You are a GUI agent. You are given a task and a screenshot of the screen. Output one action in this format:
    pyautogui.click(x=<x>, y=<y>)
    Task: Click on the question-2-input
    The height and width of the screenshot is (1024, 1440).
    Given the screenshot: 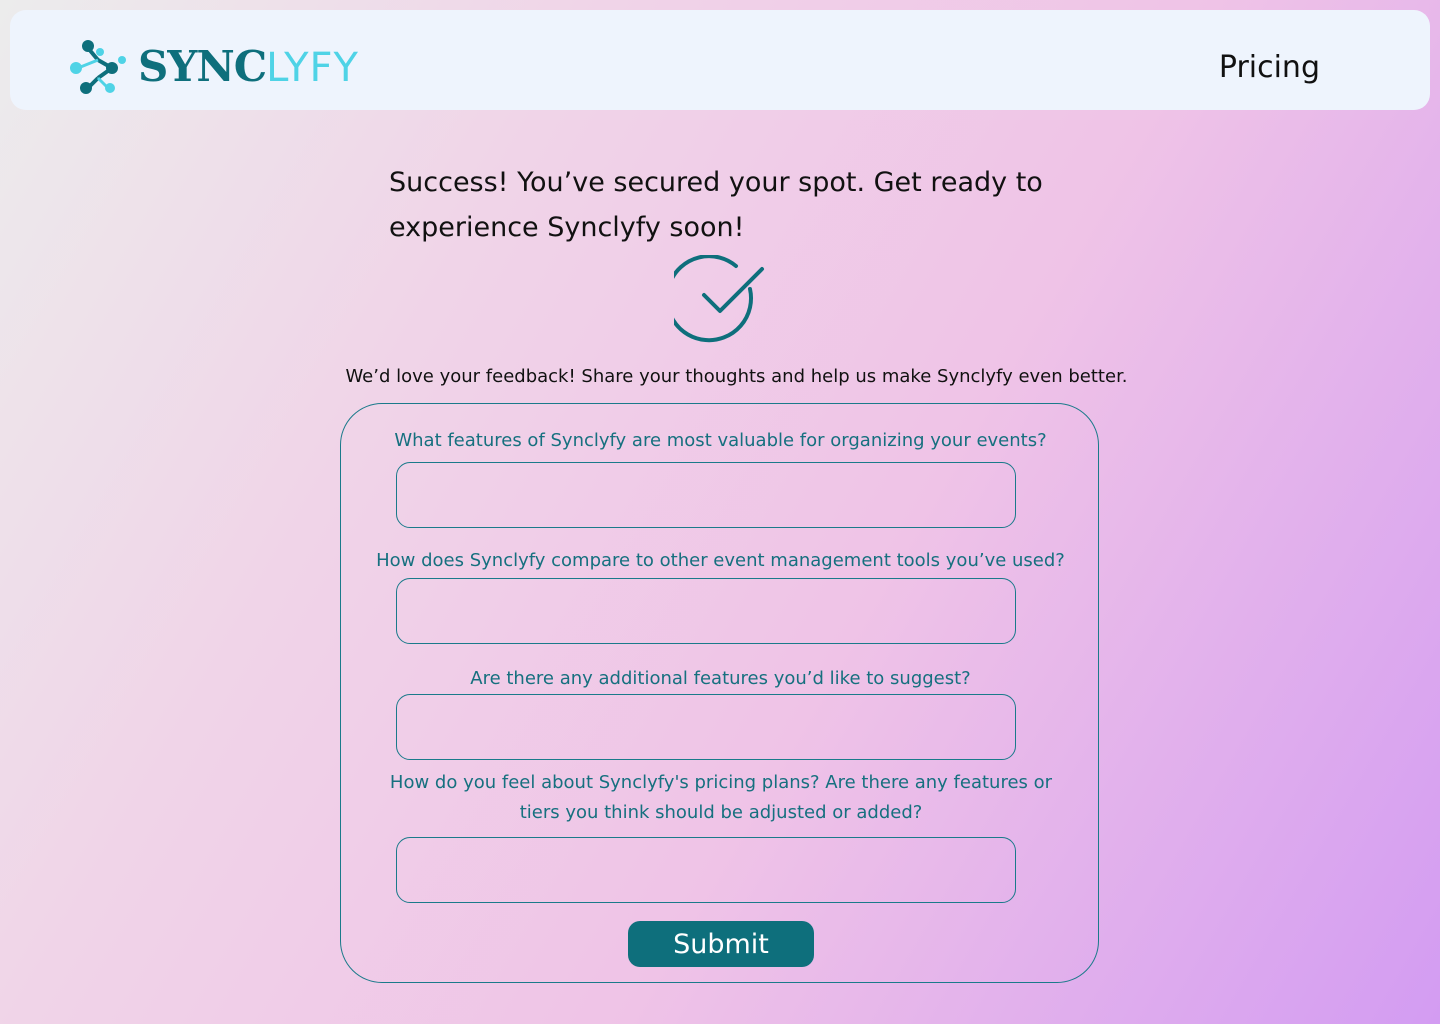 What is the action you would take?
    pyautogui.click(x=706, y=611)
    